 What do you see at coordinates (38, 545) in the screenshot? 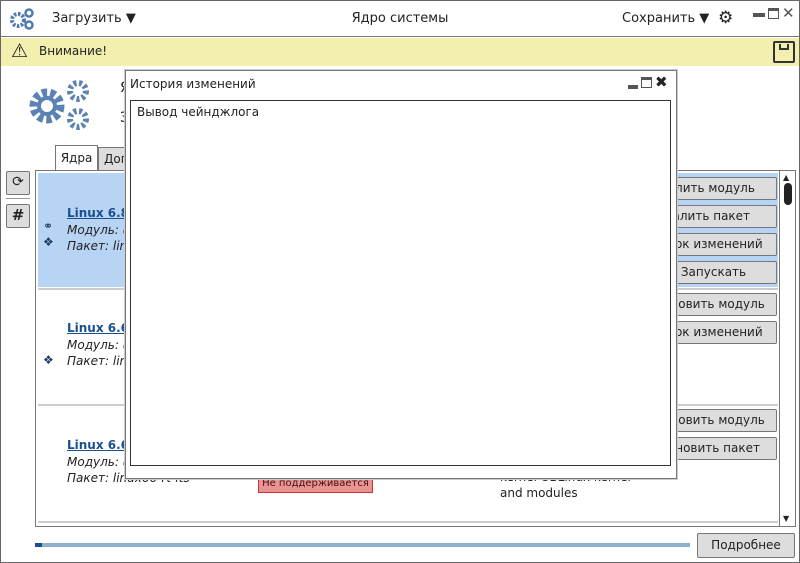
I see `progress-fill` at bounding box center [38, 545].